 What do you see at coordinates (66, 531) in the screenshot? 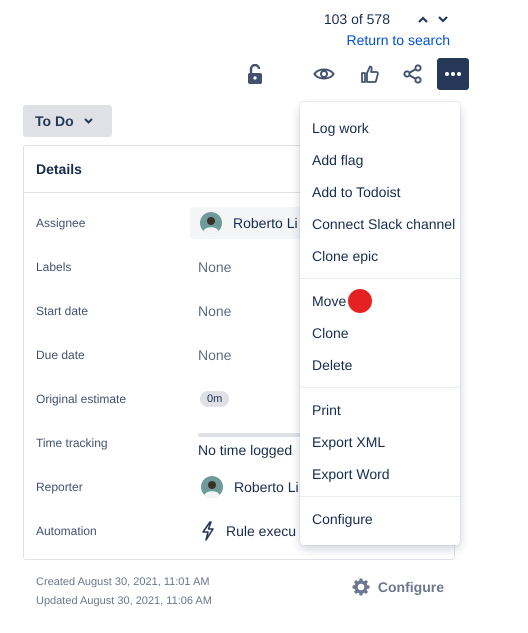
I see `field-label: Automation` at bounding box center [66, 531].